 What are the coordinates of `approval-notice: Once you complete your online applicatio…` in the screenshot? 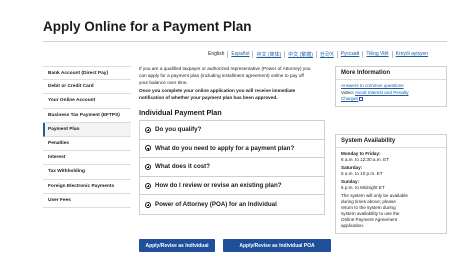 It's located at (232, 95).